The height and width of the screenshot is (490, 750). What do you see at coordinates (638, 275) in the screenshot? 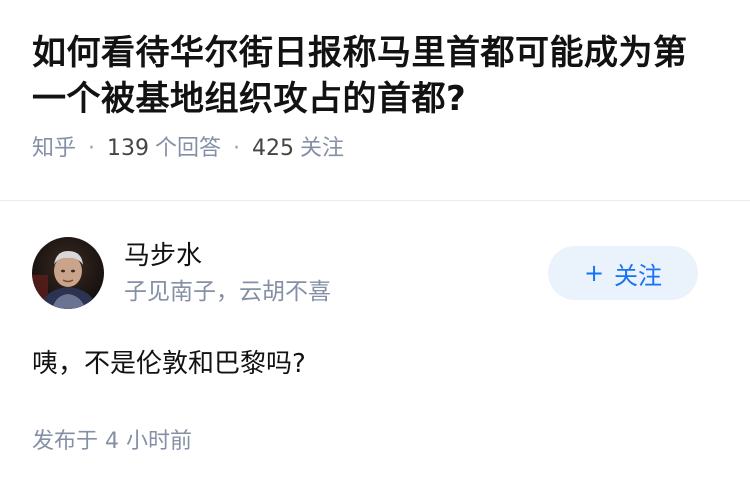
I see `follow-button-label: 关注` at bounding box center [638, 275].